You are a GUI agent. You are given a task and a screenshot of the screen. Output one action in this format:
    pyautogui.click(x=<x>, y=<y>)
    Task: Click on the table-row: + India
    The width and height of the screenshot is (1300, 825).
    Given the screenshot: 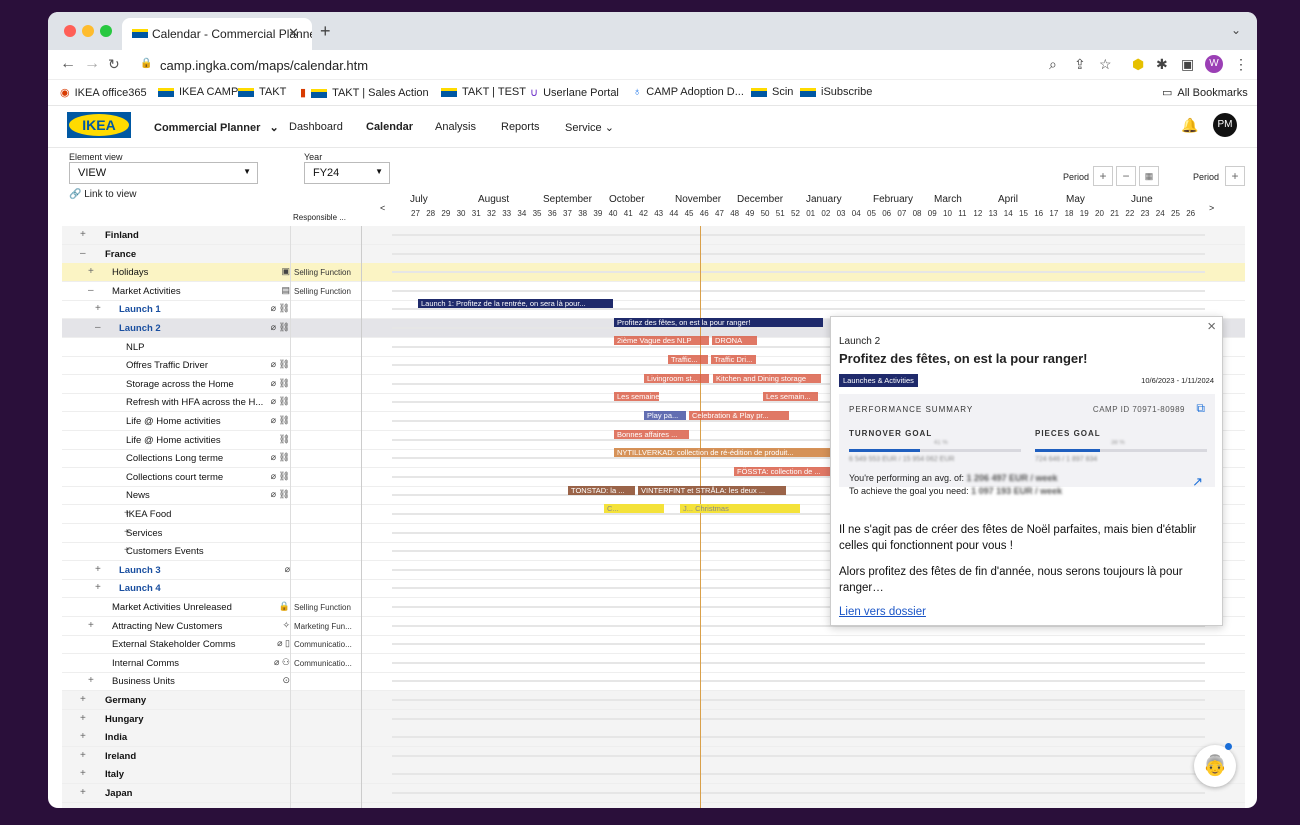 What is the action you would take?
    pyautogui.click(x=653, y=738)
    